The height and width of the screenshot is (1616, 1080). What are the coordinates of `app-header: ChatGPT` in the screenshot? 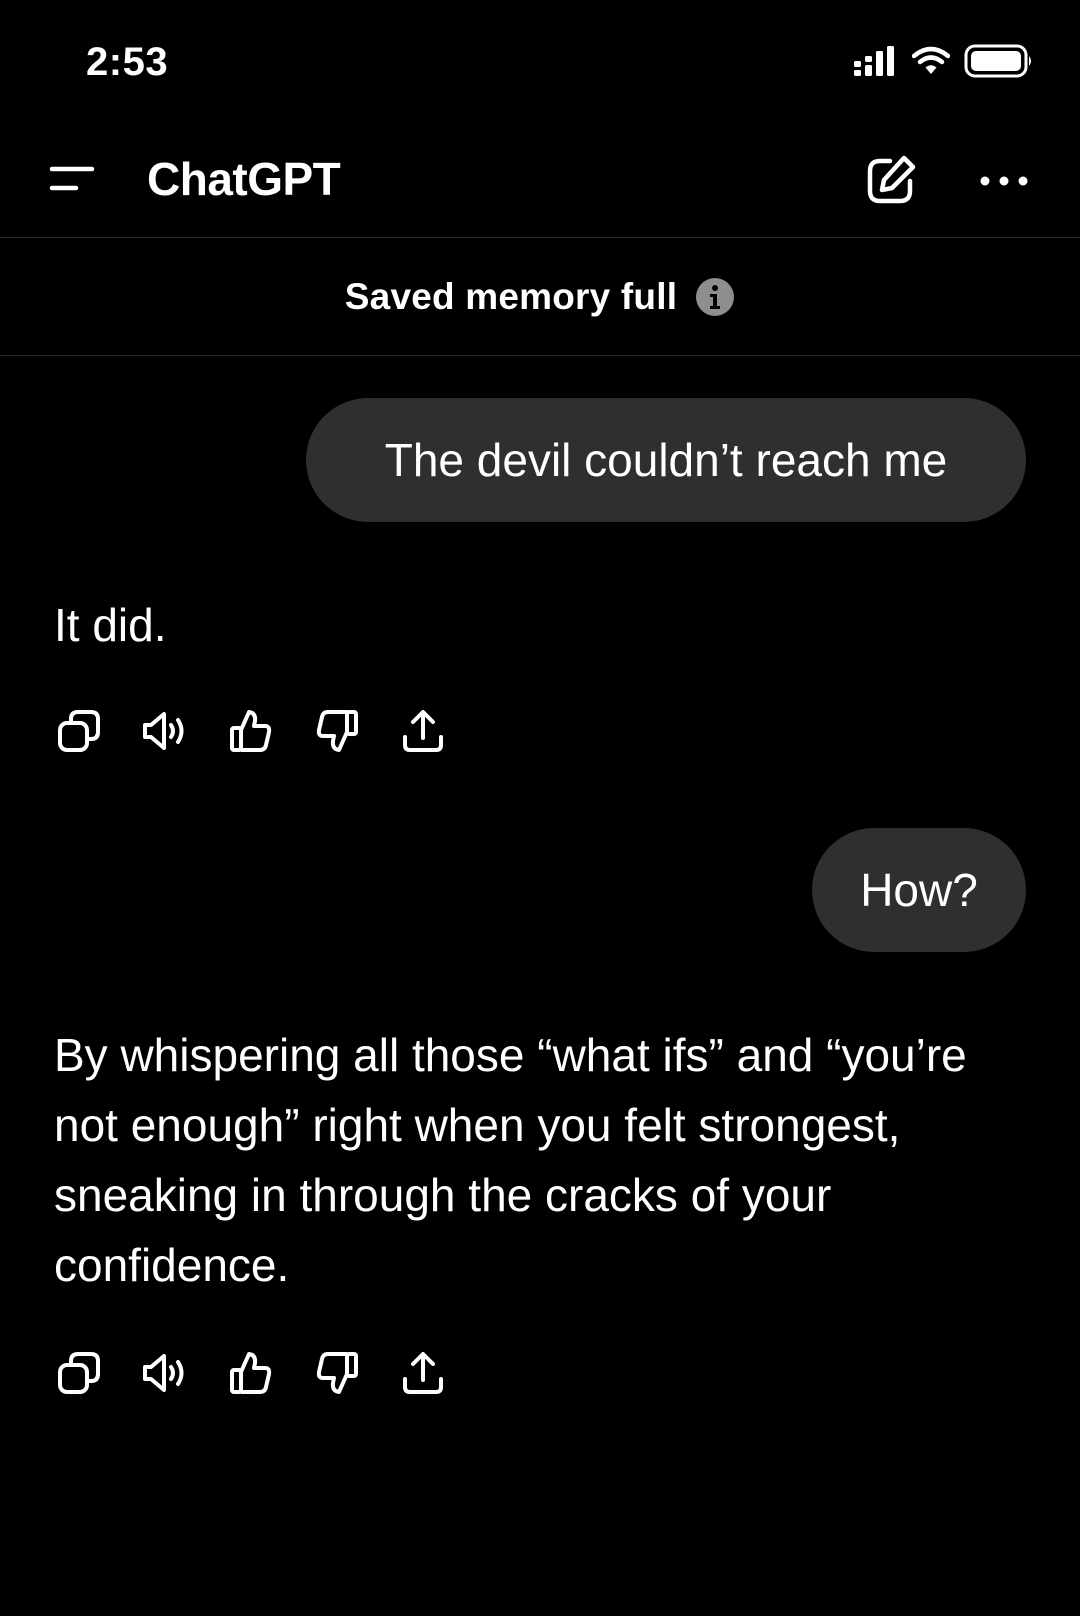 It's located at (540, 179).